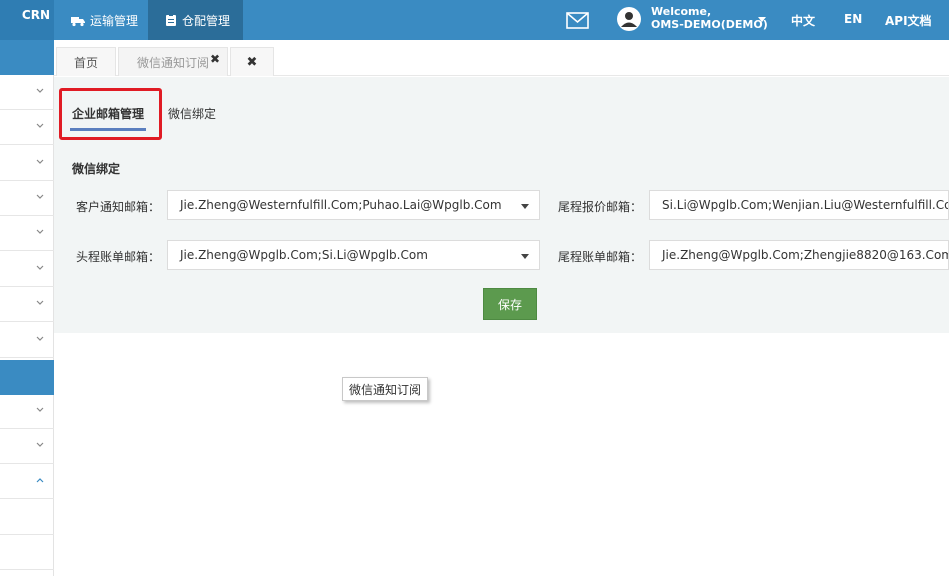 Image resolution: width=949 pixels, height=576 pixels. I want to click on lastmile-bill-email-value: Jie.Zheng@Wpglb.Com;Zhengjie8820@163.Com, so click(805, 255).